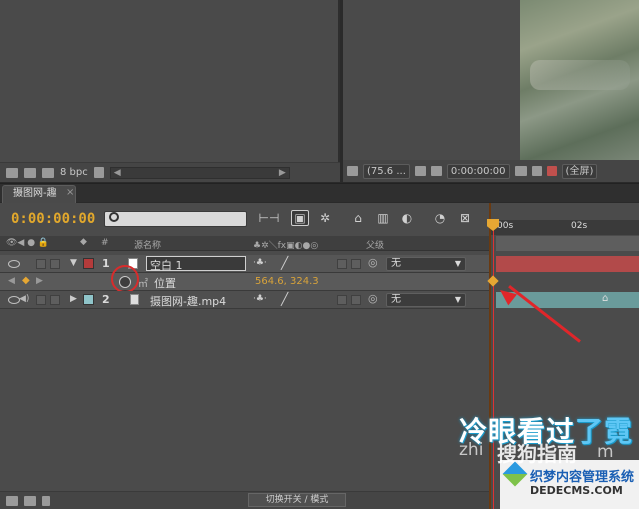  Describe the element at coordinates (352, 171) in the screenshot. I see `always-preview-icon` at that location.